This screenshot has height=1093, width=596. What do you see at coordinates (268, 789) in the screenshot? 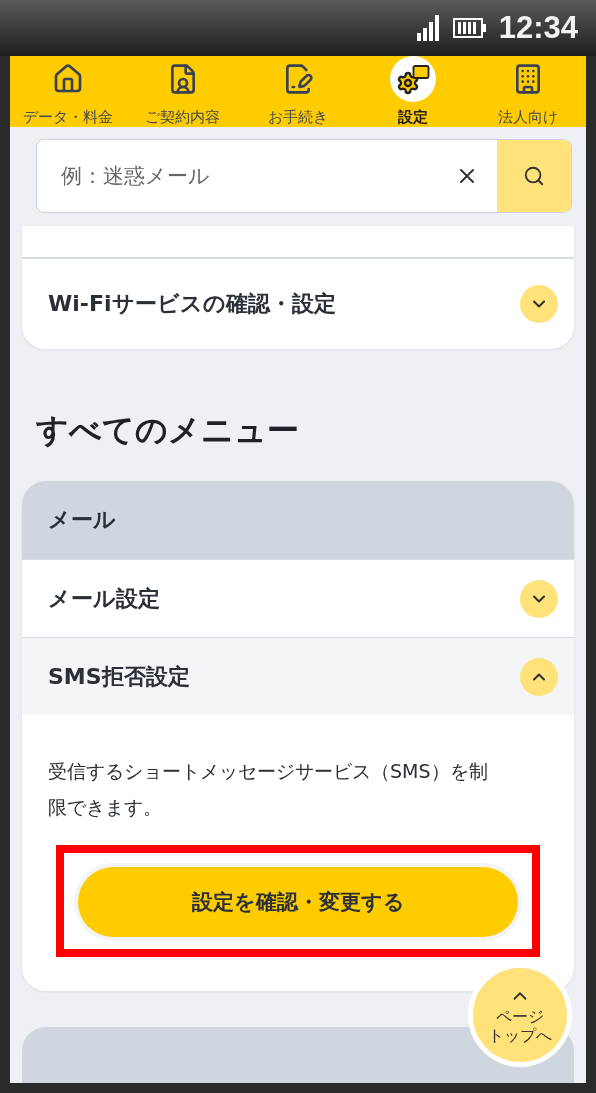
I see `description-text: 受信するショートメッセージサービス（SMS）を制限できます。` at bounding box center [268, 789].